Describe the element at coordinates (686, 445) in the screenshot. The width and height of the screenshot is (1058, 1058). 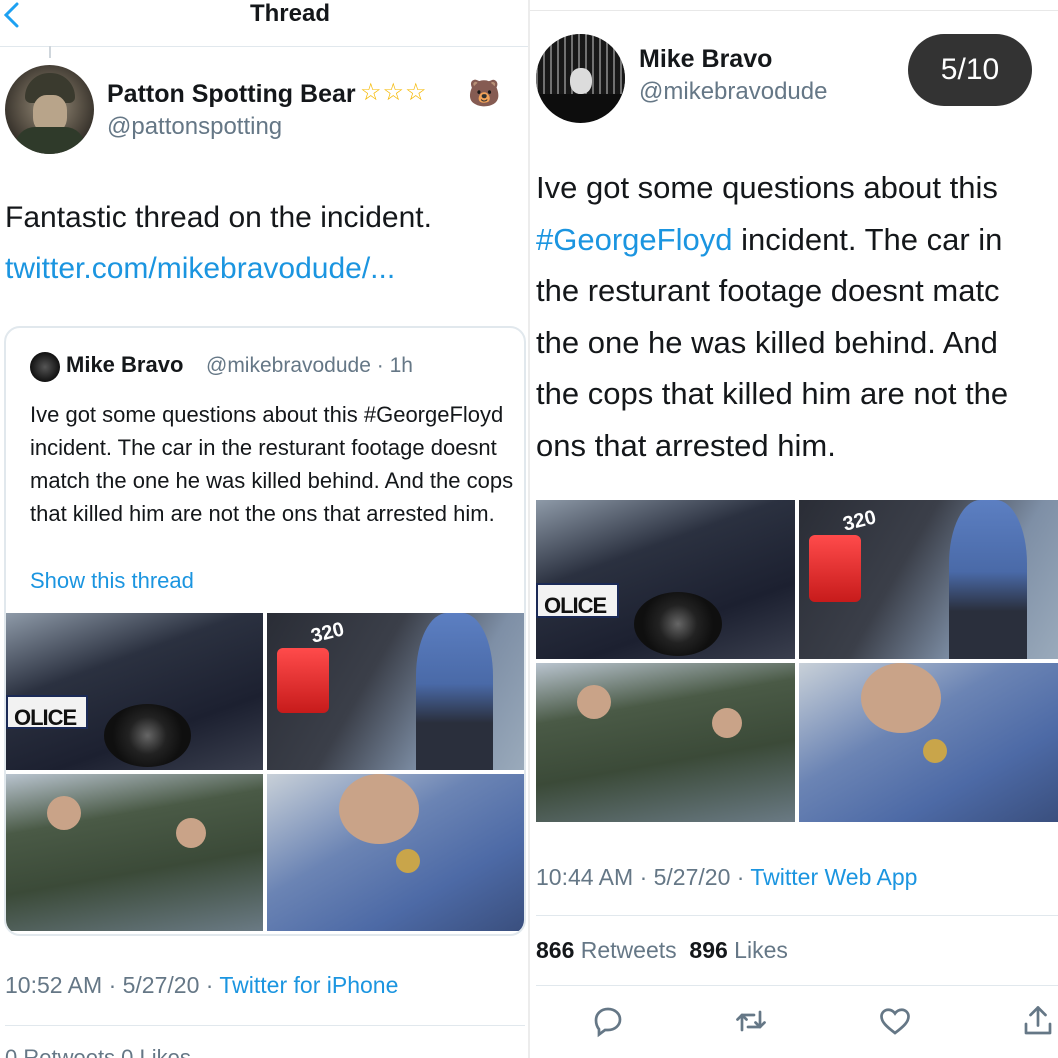
I see `tweet-line: ons that arrested him.` at that location.